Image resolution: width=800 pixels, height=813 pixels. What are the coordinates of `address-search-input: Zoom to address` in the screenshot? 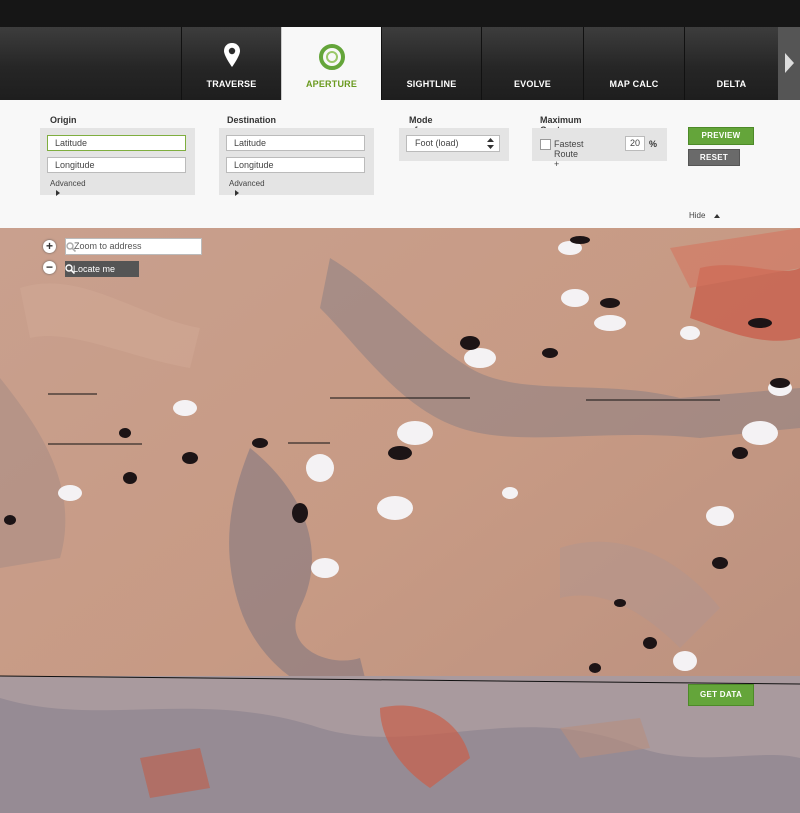 It's located at (133, 246).